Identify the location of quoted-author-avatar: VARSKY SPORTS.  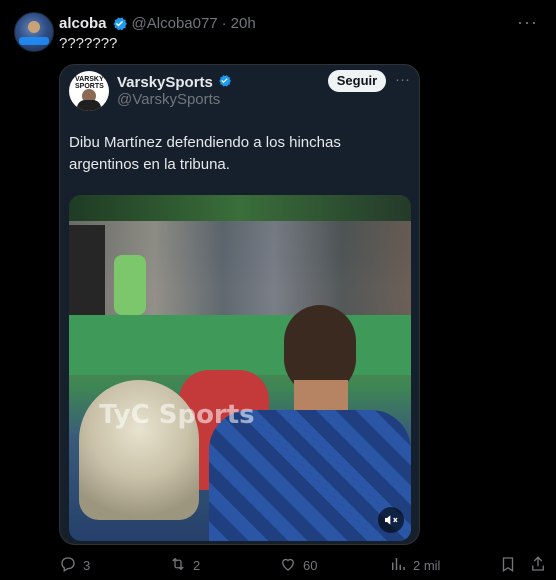
(89, 91).